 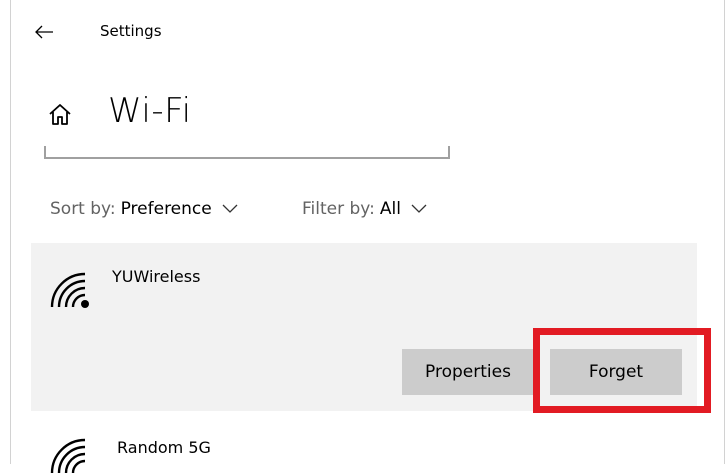 I want to click on back-button, so click(x=44, y=32).